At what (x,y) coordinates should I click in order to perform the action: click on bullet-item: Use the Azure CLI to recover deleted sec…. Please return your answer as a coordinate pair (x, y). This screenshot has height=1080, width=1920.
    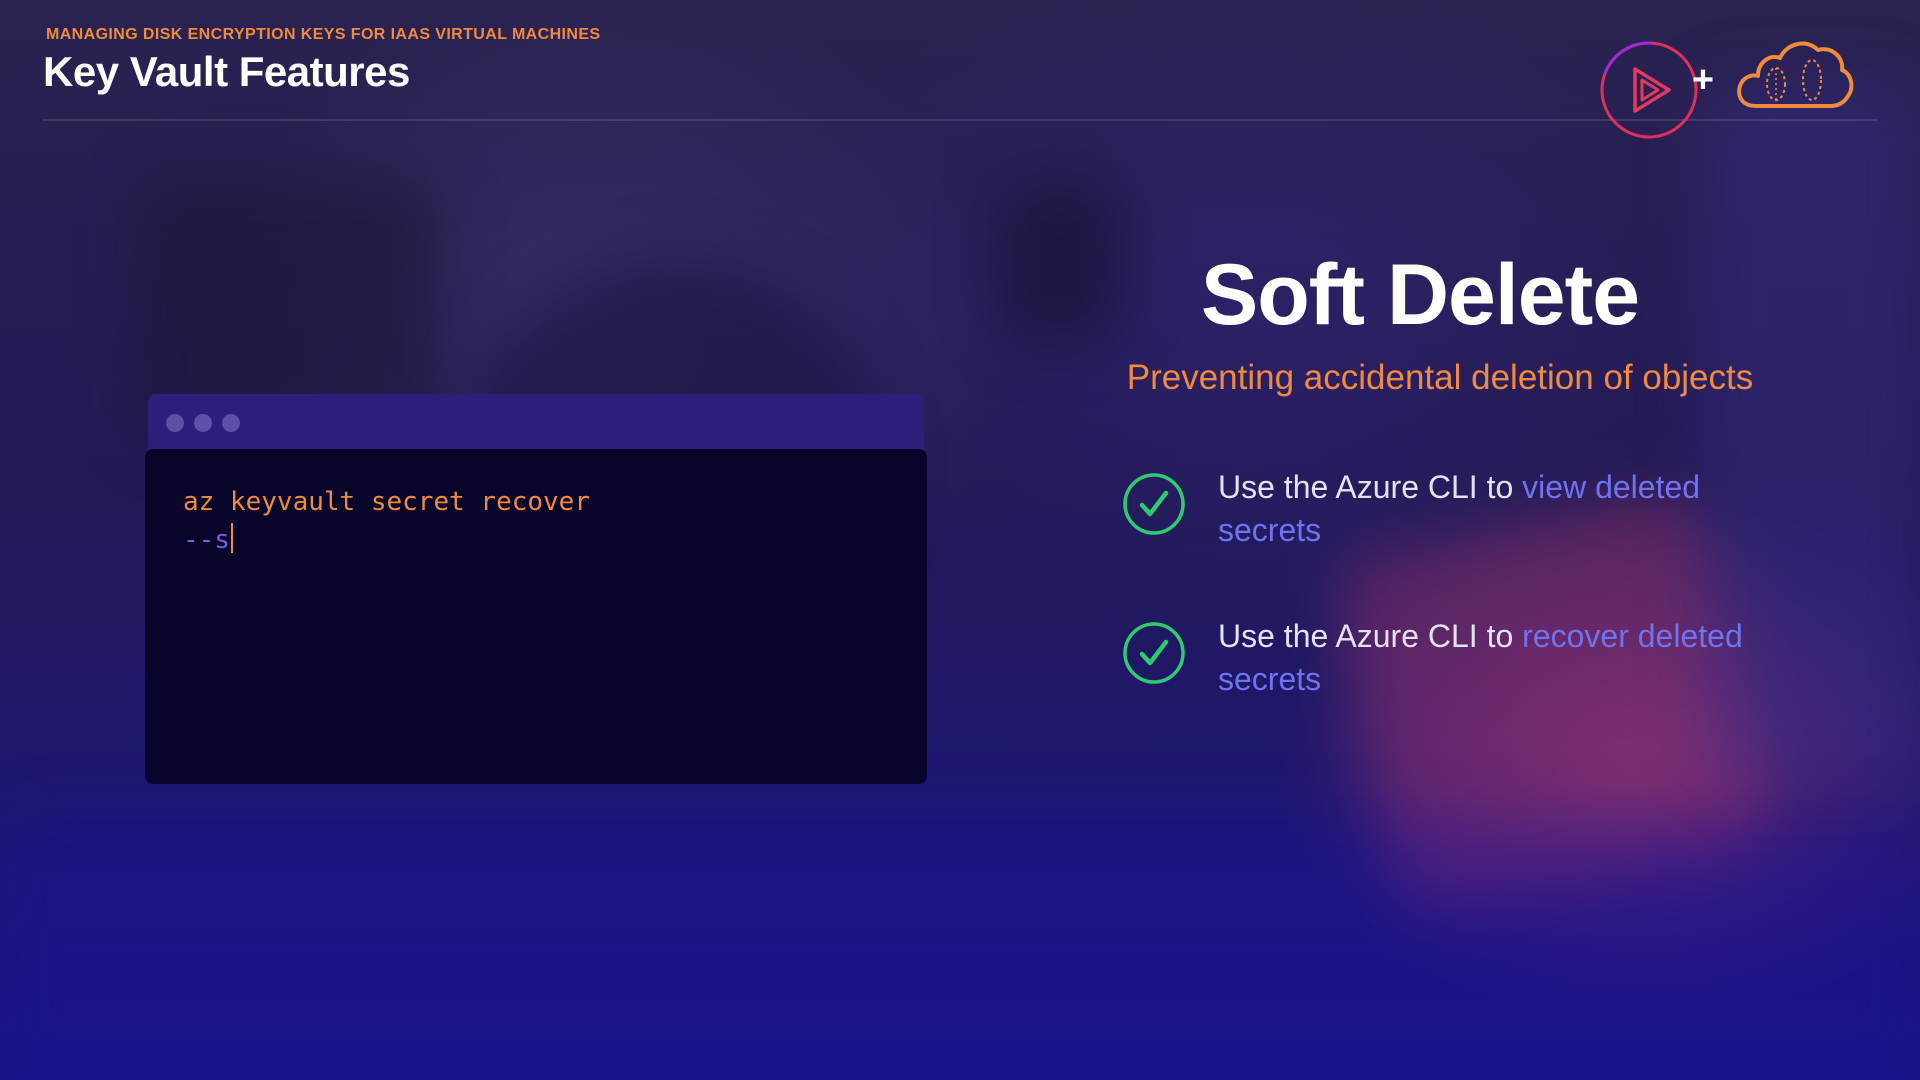
    Looking at the image, I should click on (1462, 665).